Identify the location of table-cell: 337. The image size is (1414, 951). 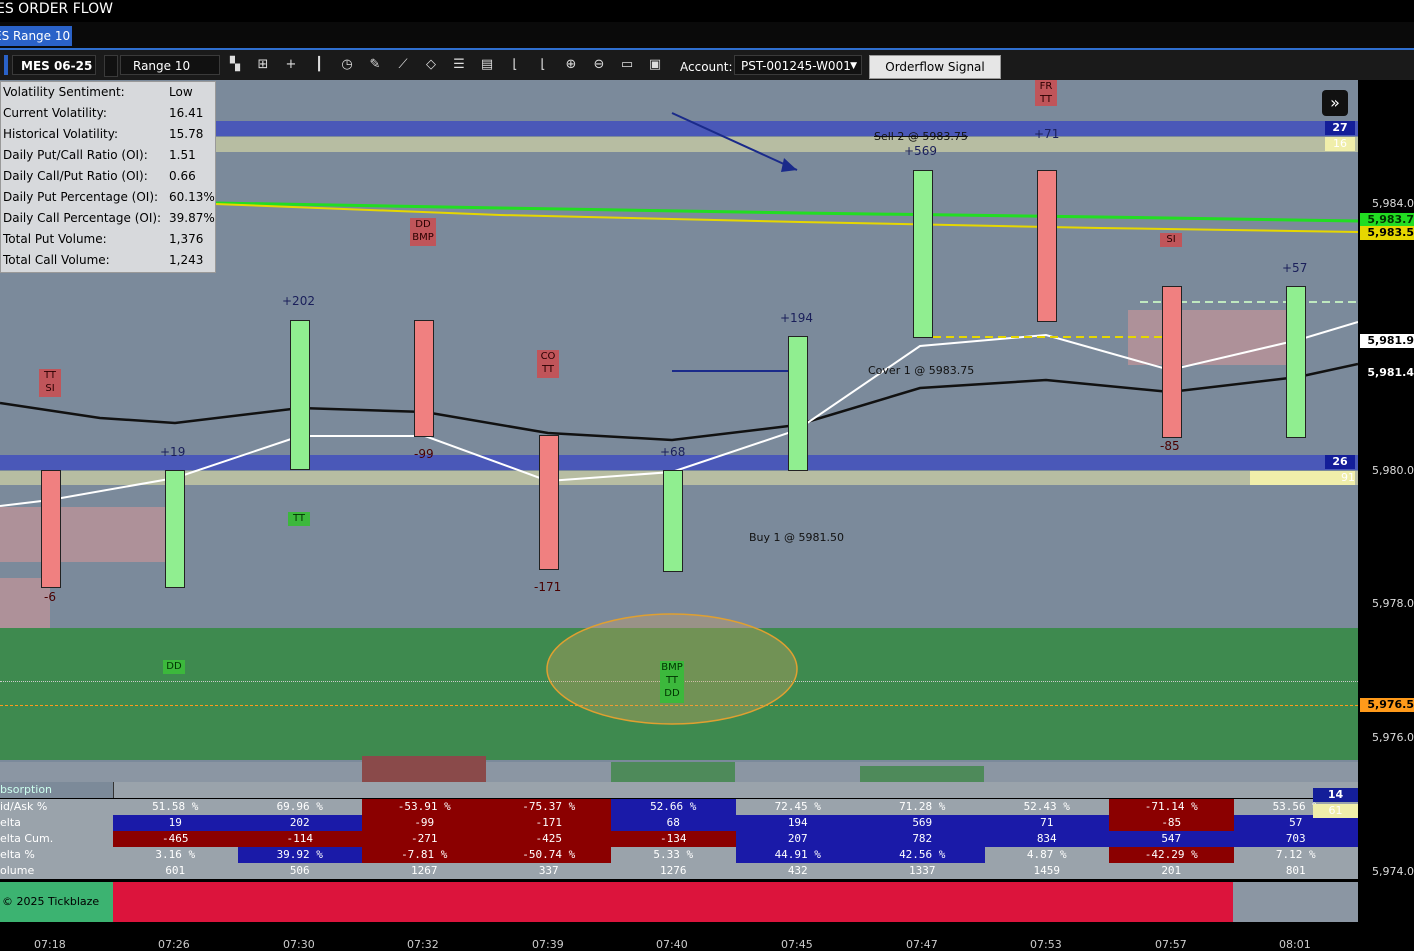
(549, 871).